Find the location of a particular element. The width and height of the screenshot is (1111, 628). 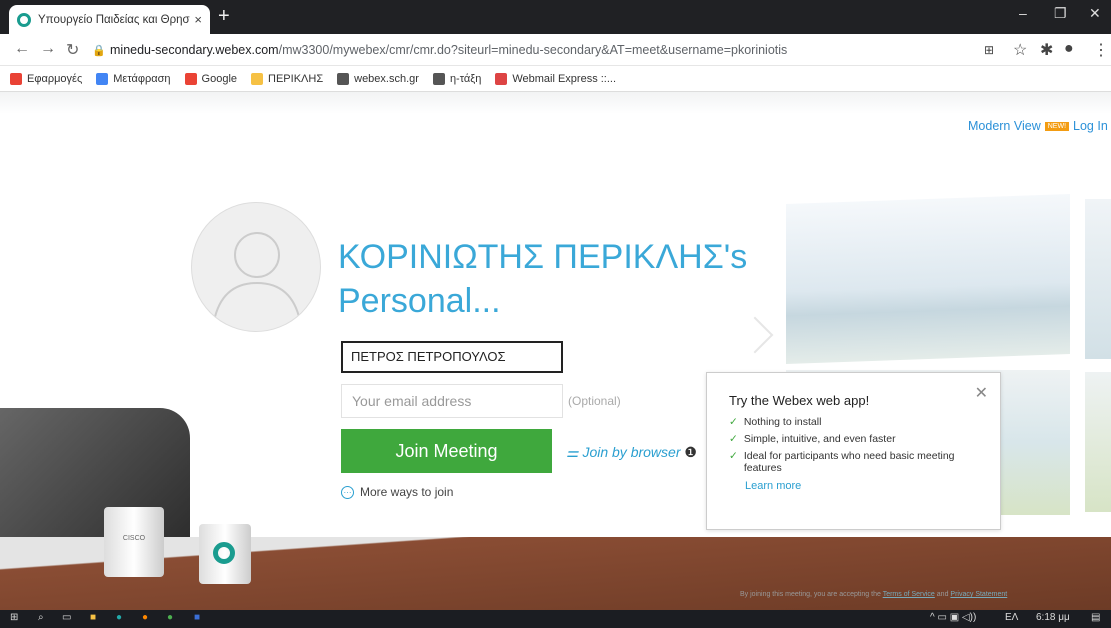

edge-icon: ● is located at coordinates (119, 617).